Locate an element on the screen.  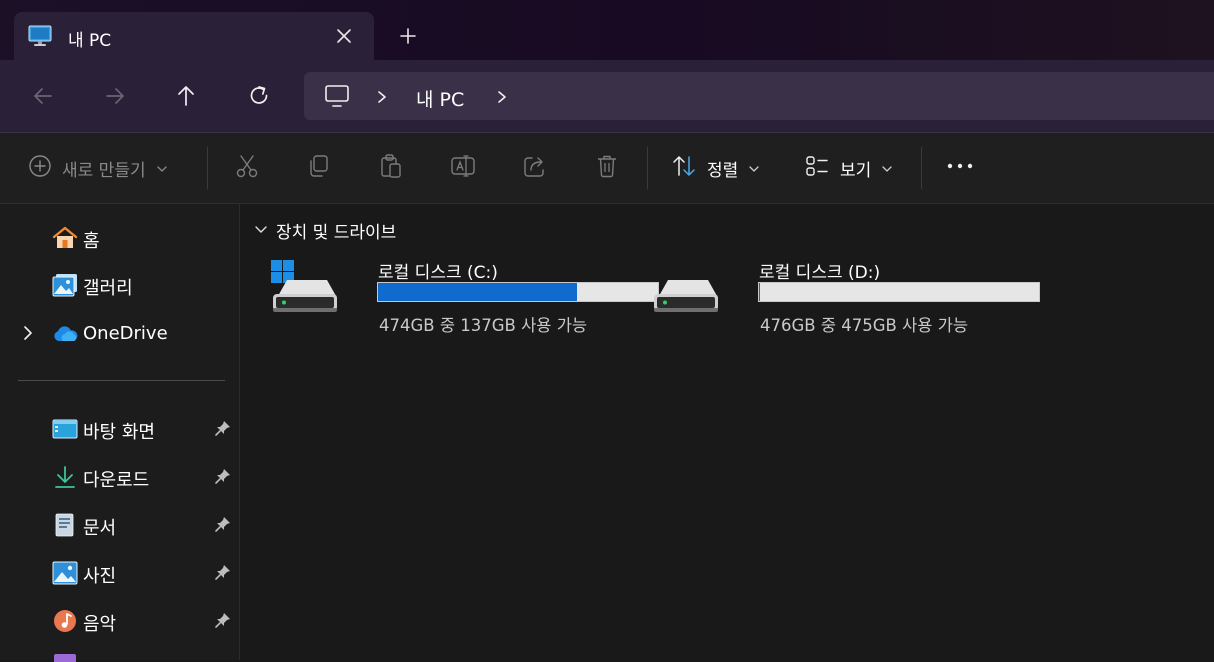
paste-button is located at coordinates (391, 168).